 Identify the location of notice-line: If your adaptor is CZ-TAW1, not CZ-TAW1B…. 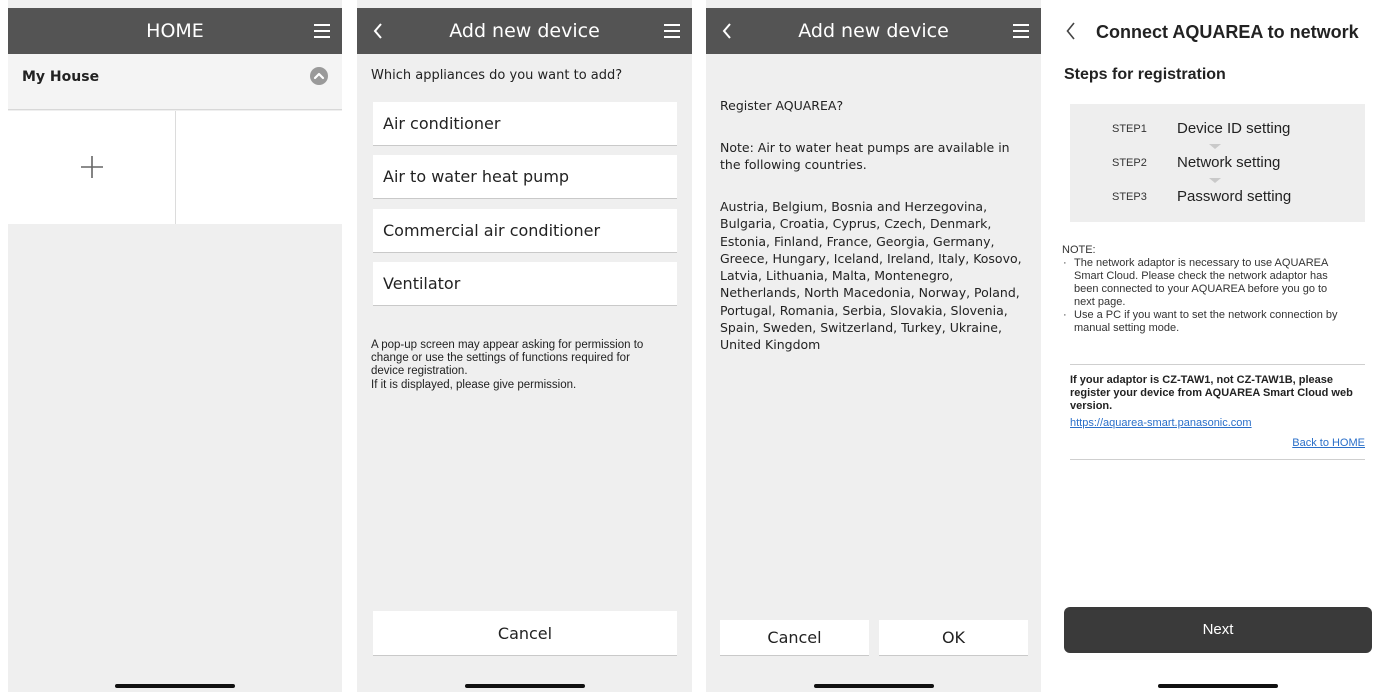
(1201, 380).